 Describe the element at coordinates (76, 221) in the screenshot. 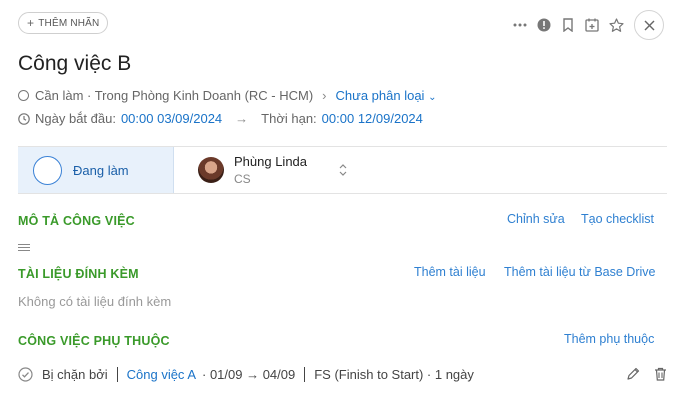

I see `description-title: MÔ TẢ CÔNG VIỆC` at that location.